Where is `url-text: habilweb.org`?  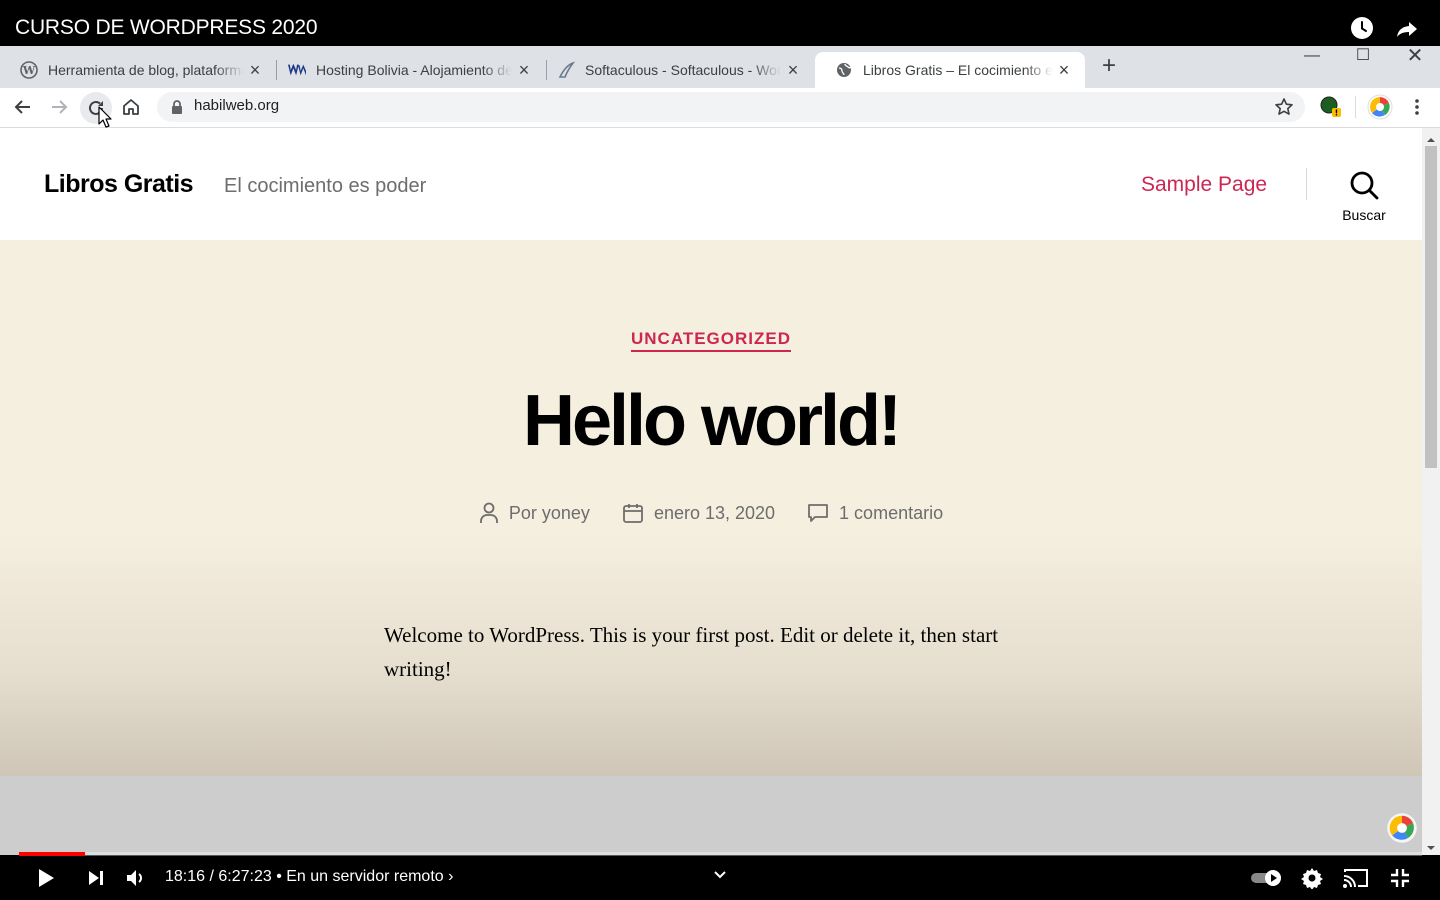 url-text: habilweb.org is located at coordinates (236, 105).